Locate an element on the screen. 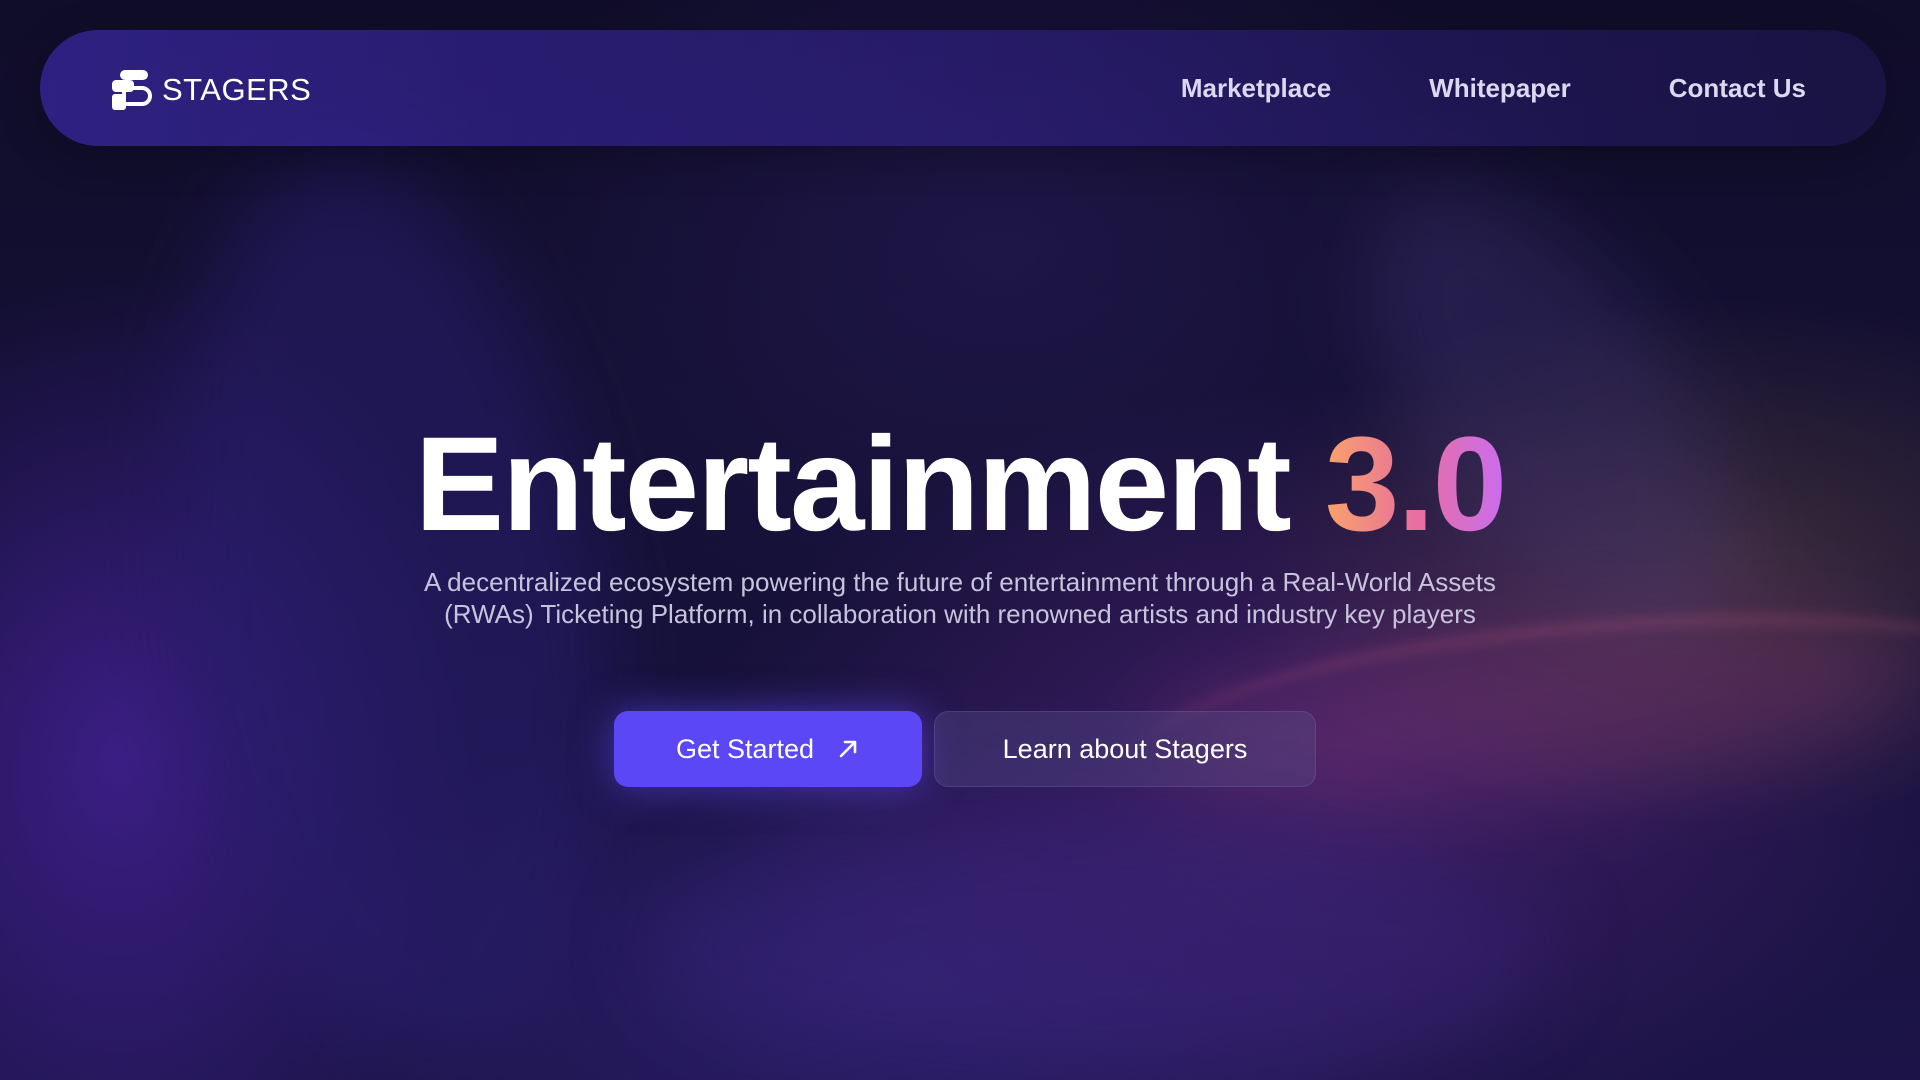 The image size is (1920, 1080). nav-link-marketplace: Marketplace is located at coordinates (1256, 88).